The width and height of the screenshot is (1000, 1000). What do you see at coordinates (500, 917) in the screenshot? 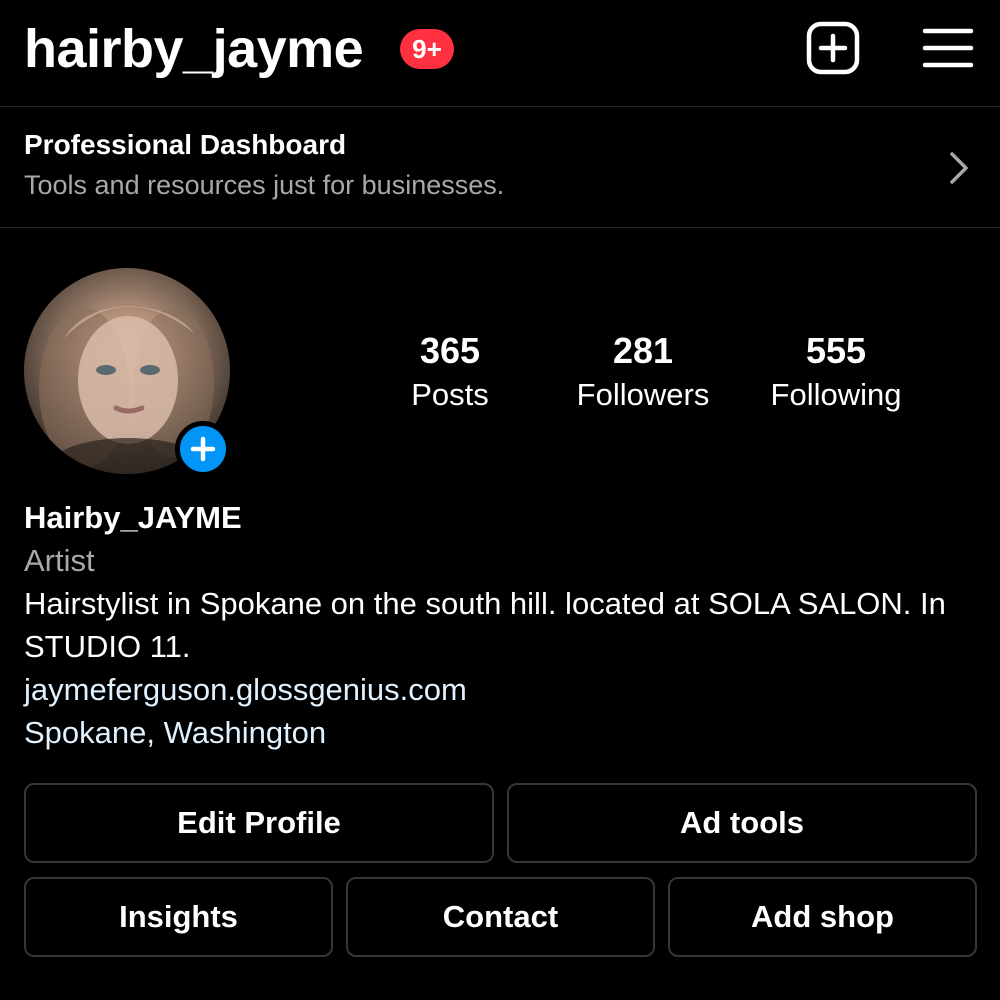
I see `contact-button: Contact` at bounding box center [500, 917].